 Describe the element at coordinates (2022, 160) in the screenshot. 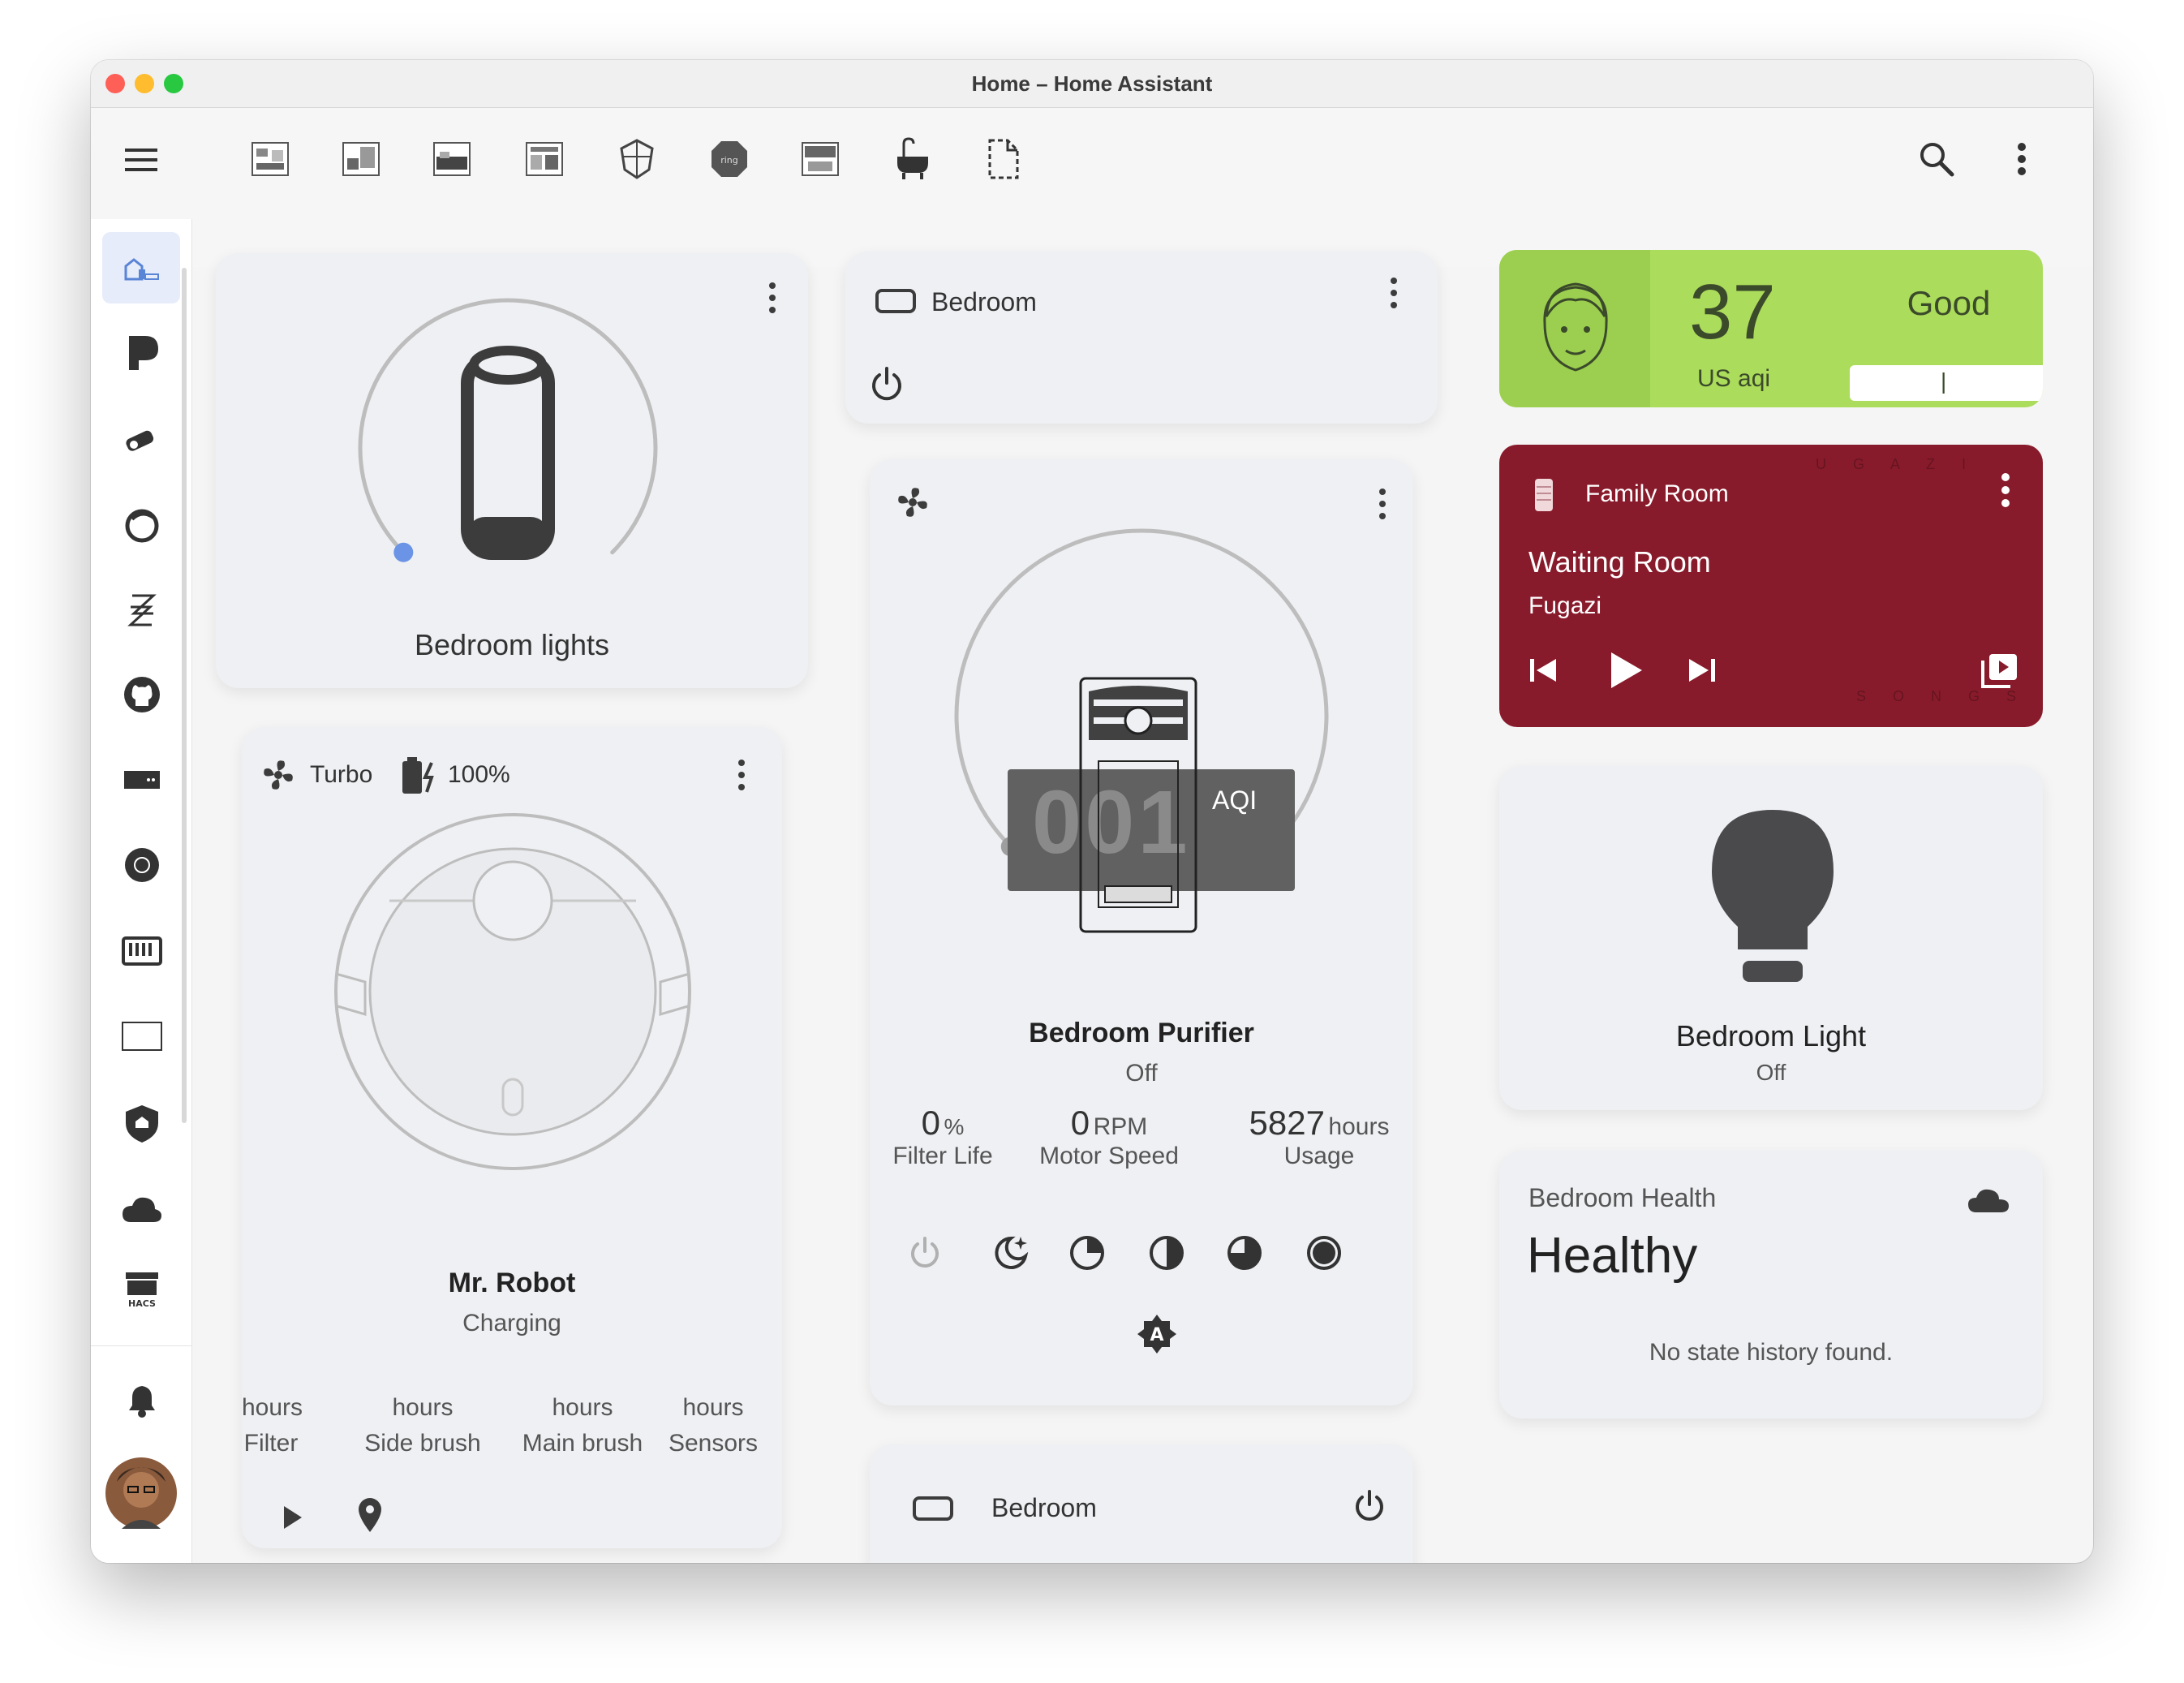

I see `more-options-icon` at that location.